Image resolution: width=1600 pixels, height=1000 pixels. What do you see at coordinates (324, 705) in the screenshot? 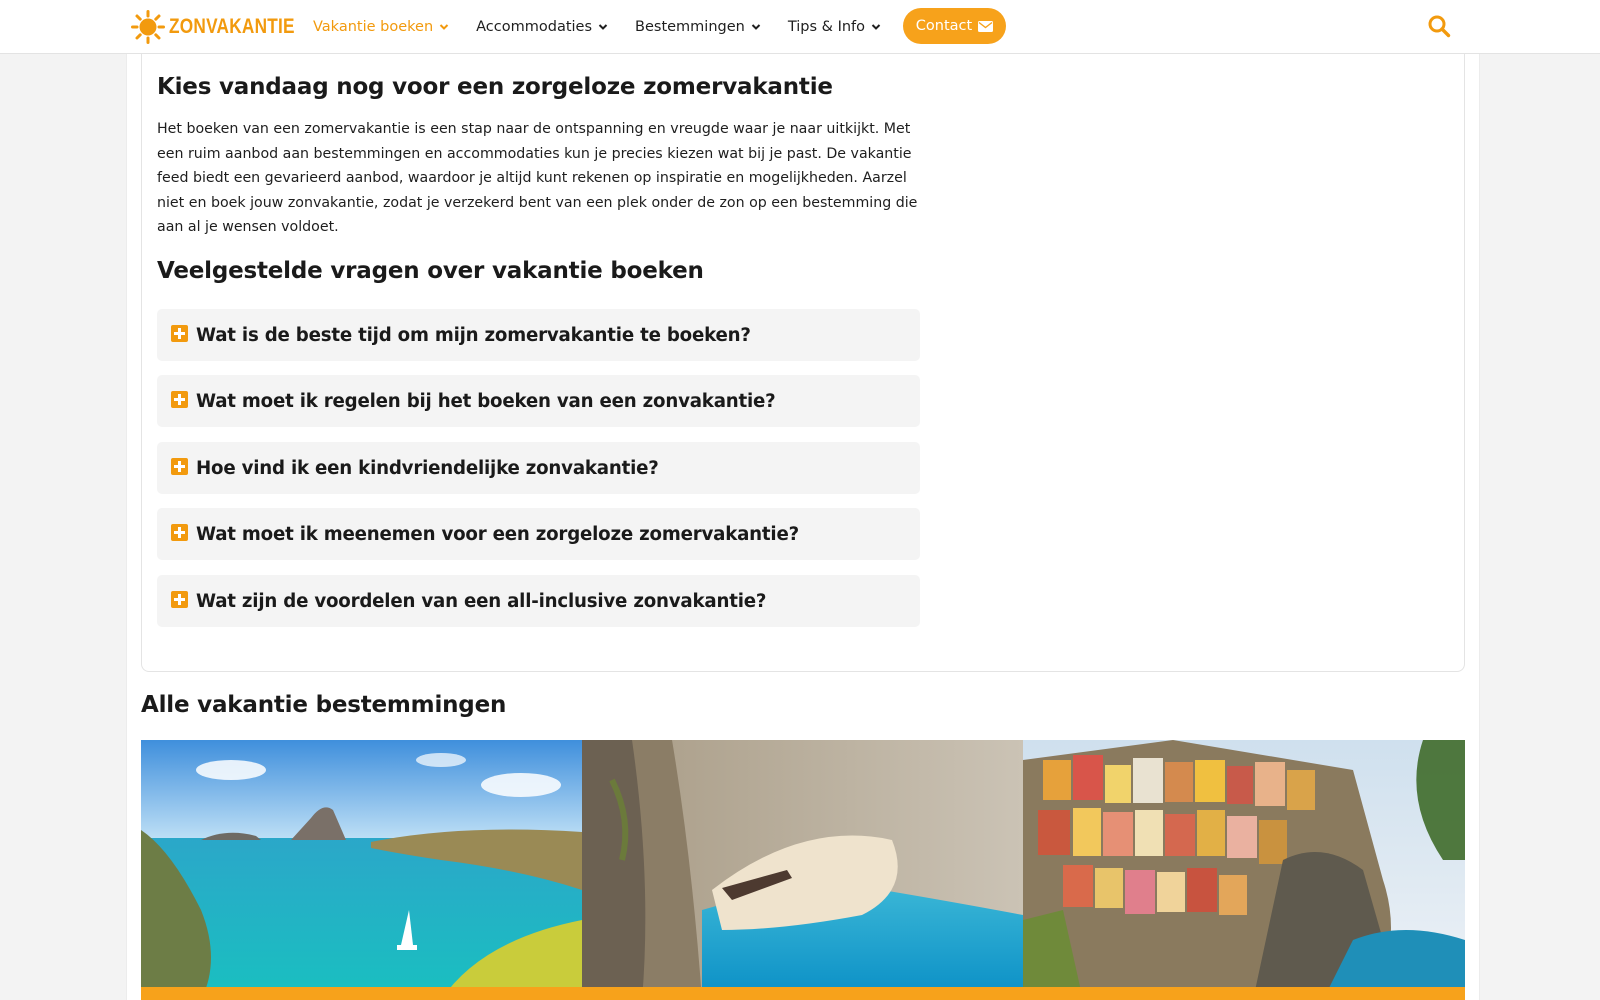
I see `destinations-heading: Alle vakantie bestemmingen` at bounding box center [324, 705].